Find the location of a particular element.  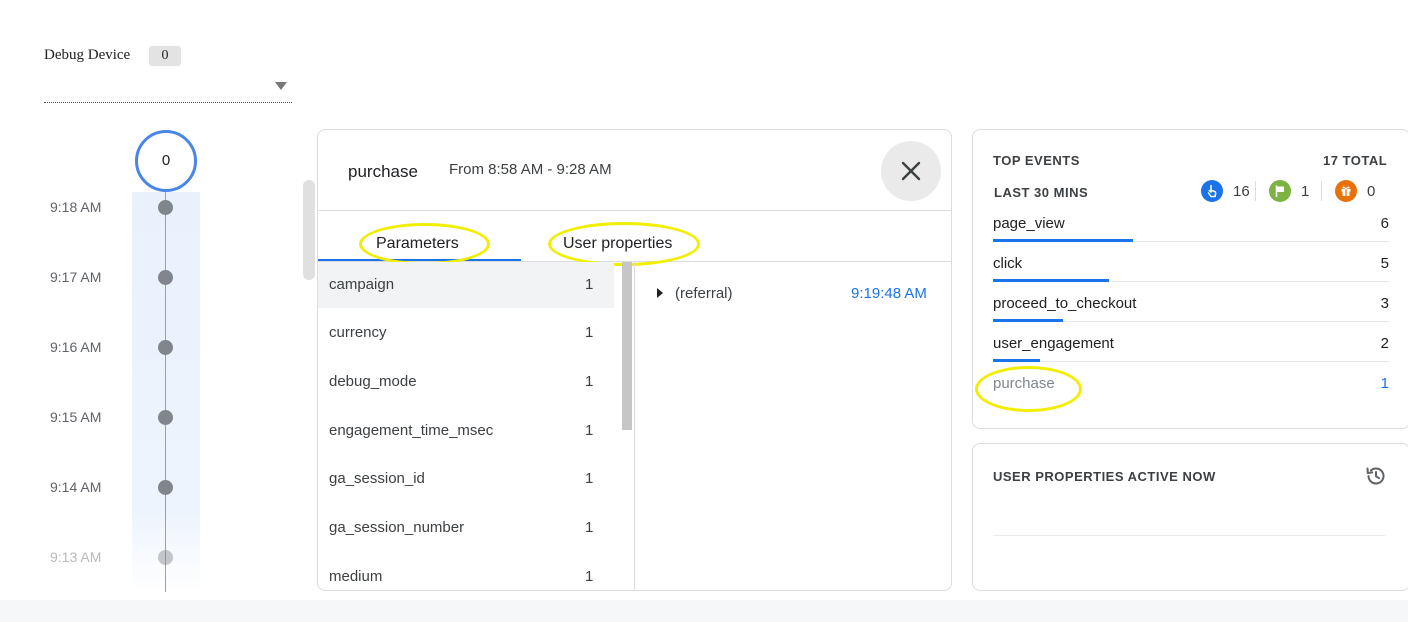

debug-device-count-badge: 0 is located at coordinates (165, 56).